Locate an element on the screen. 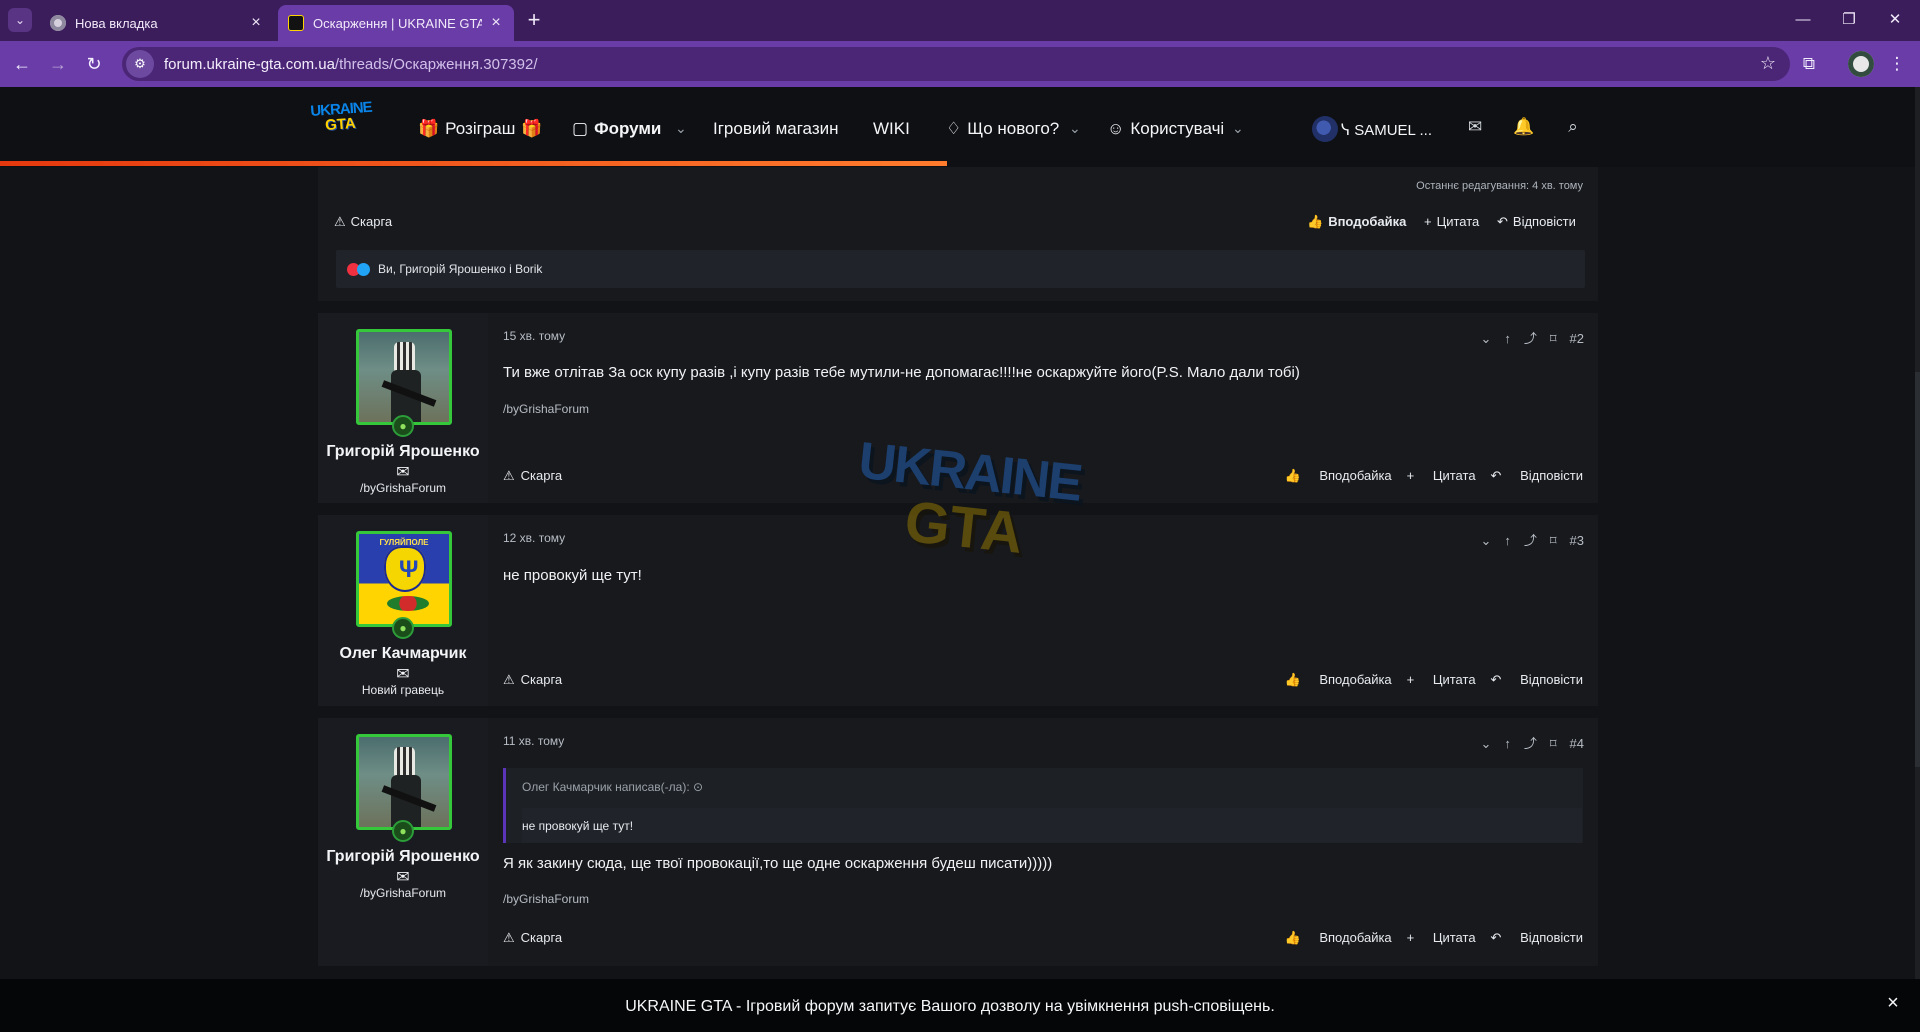 The height and width of the screenshot is (1032, 1920). search-icon: ⌕ is located at coordinates (1573, 128).